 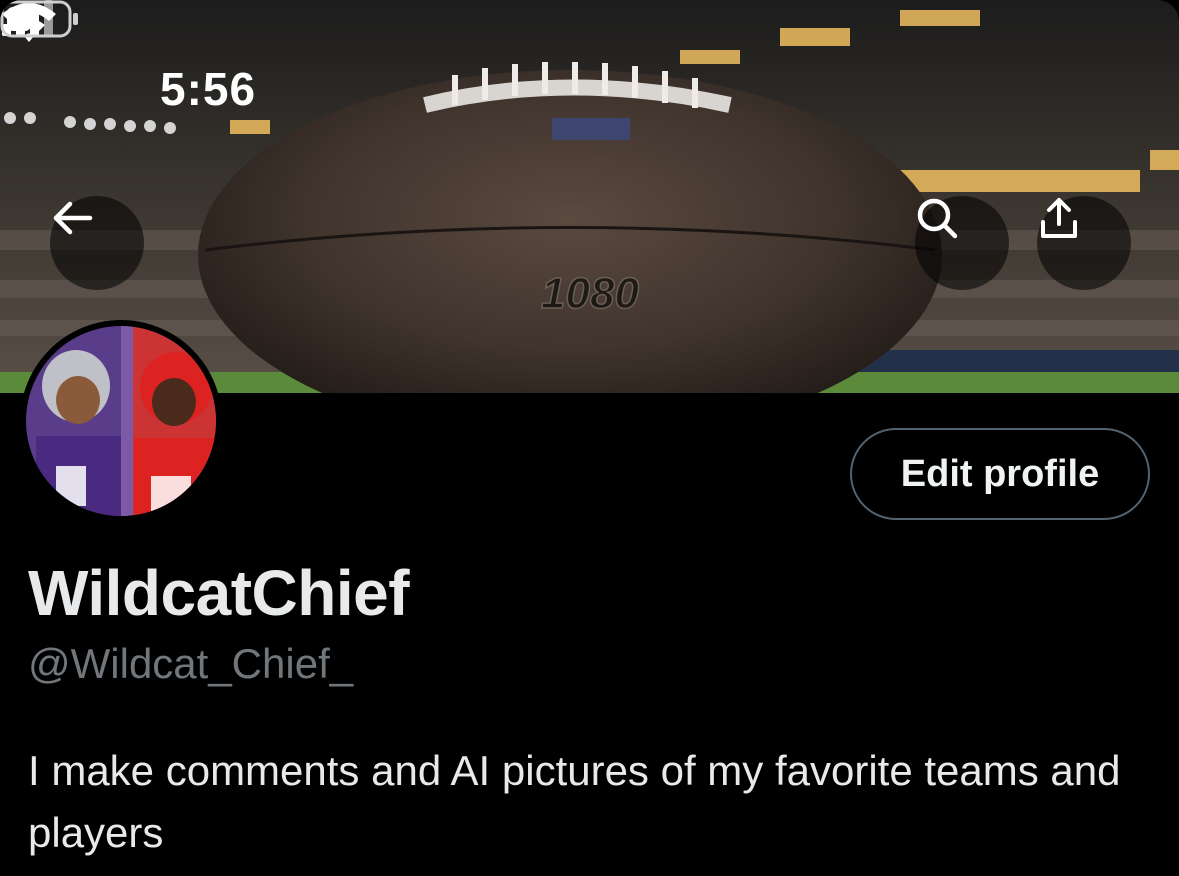 What do you see at coordinates (589, 60) in the screenshot?
I see `status-bar: 5:56` at bounding box center [589, 60].